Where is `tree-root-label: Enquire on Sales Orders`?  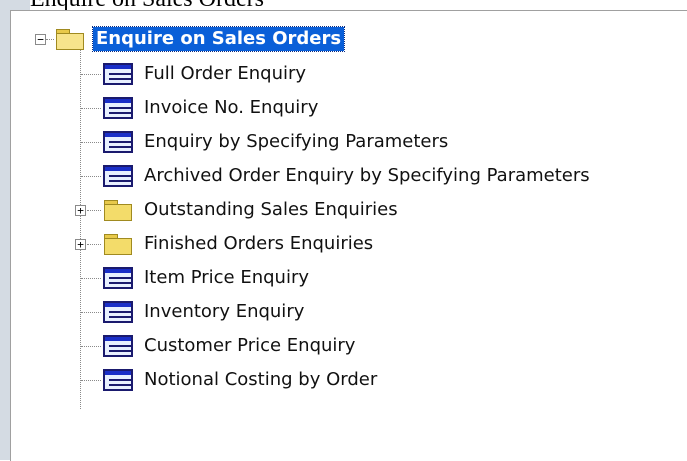
tree-root-label: Enquire on Sales Orders is located at coordinates (218, 39).